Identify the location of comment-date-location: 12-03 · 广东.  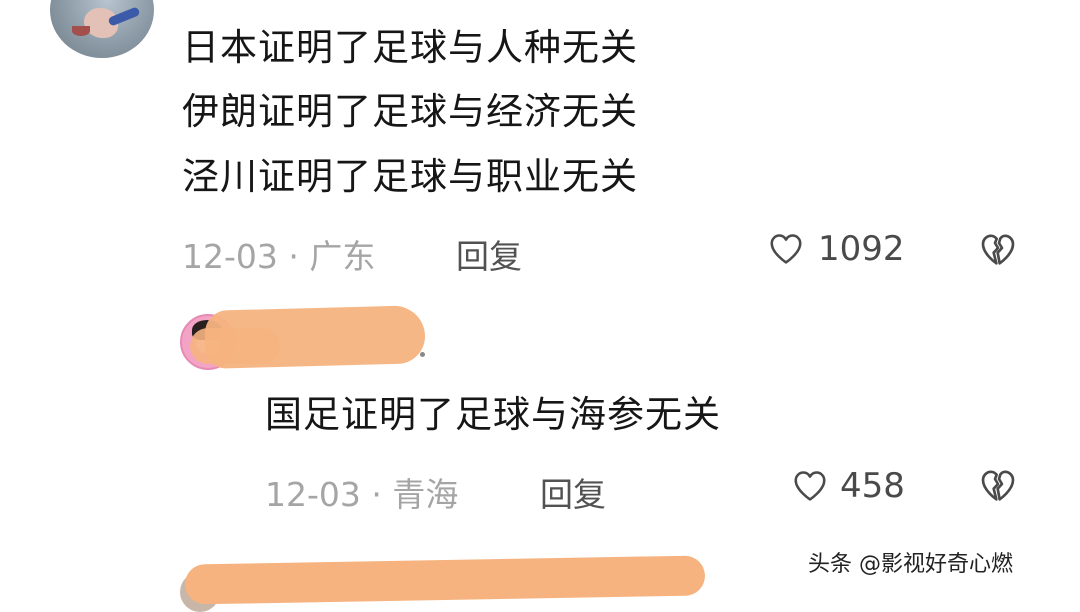
(279, 256).